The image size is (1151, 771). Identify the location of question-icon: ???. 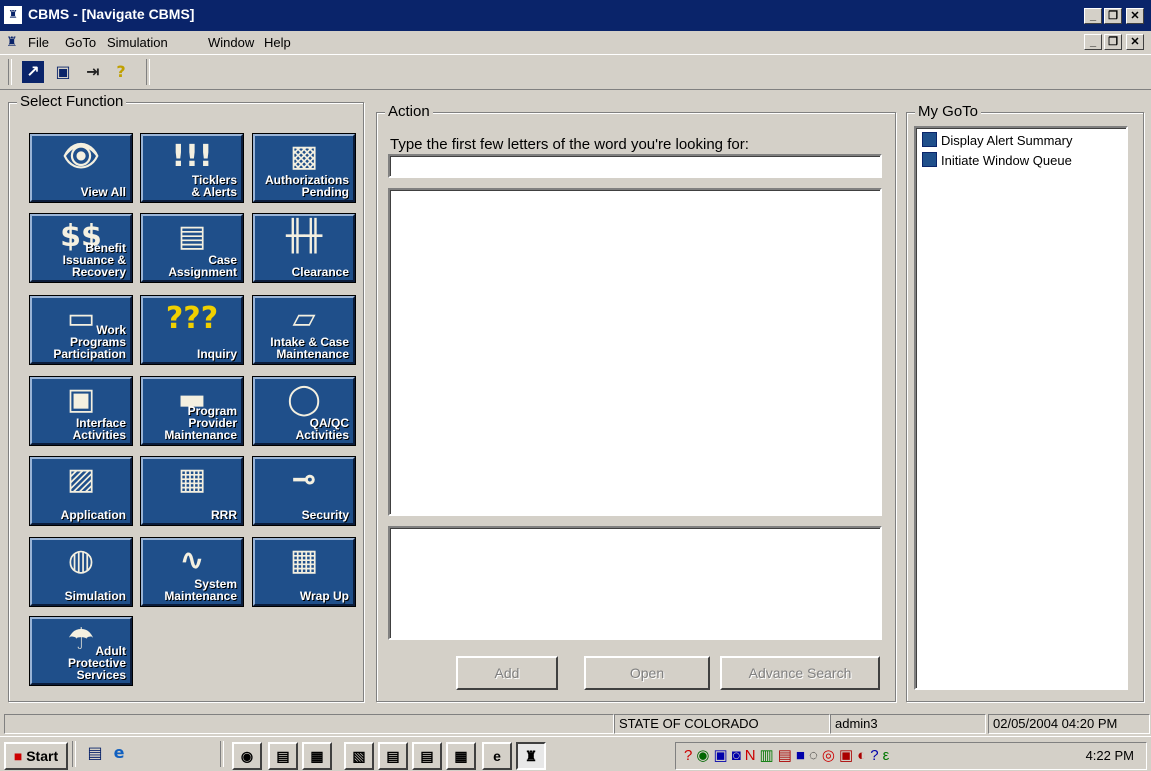
(192, 318).